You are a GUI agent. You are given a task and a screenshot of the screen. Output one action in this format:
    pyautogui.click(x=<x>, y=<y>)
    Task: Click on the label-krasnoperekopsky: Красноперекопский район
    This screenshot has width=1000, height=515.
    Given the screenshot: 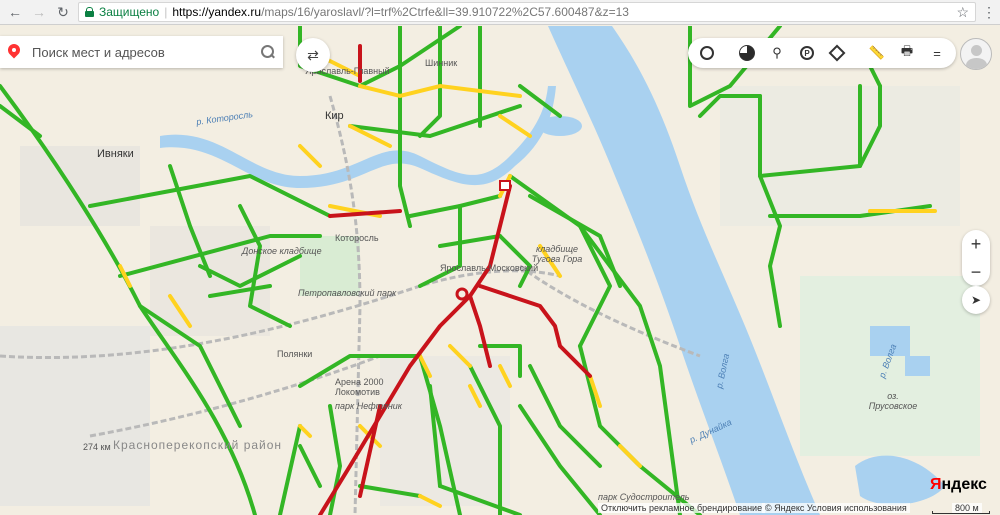 What is the action you would take?
    pyautogui.click(x=198, y=445)
    